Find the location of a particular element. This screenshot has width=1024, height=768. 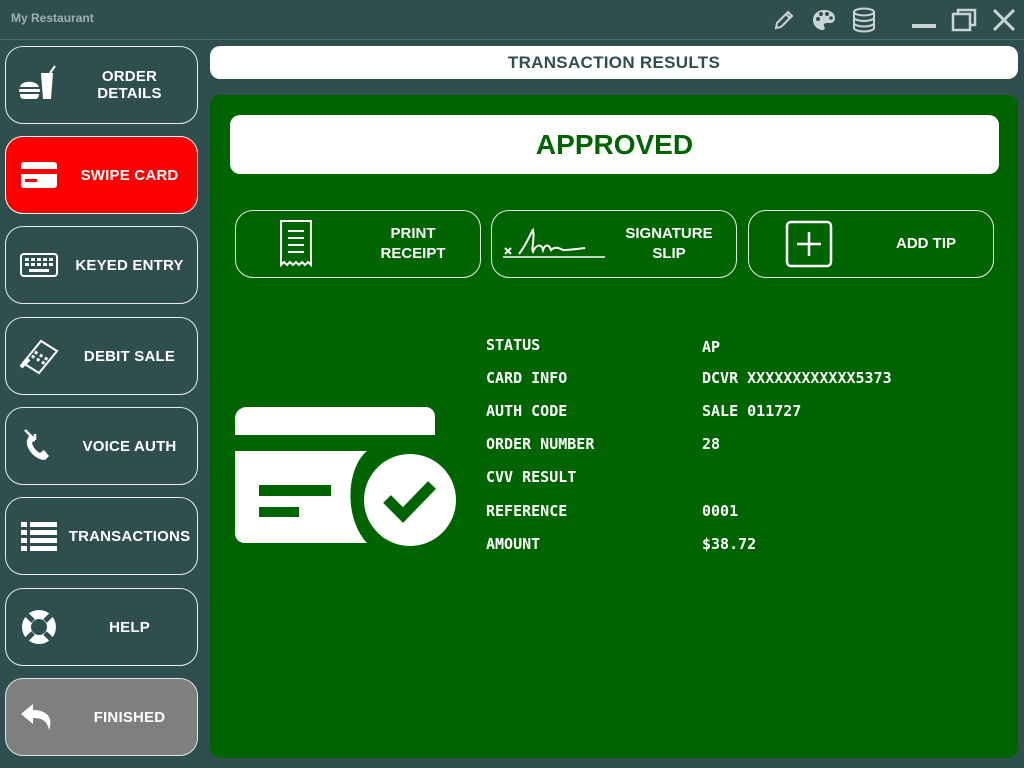

sidebar-item-swipe-card: SWIPE CARD is located at coordinates (101, 175).